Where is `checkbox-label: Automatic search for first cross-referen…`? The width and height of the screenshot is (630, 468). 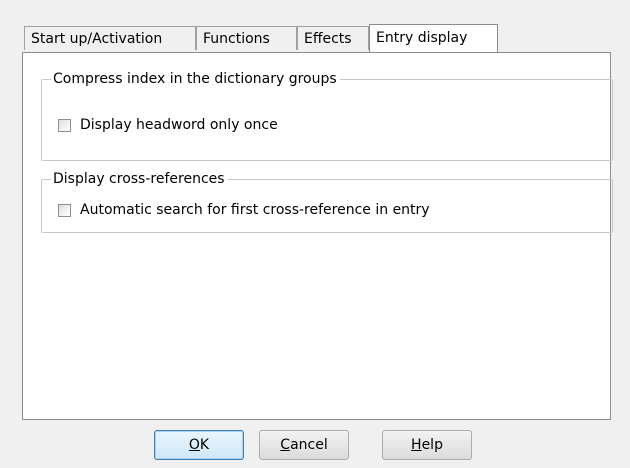 checkbox-label: Automatic search for first cross-referen… is located at coordinates (255, 210).